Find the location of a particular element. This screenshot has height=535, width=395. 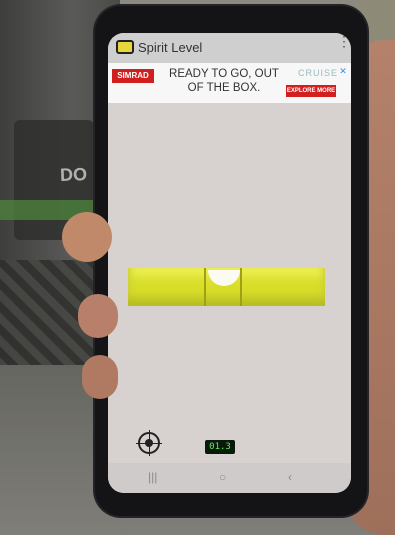

level-marker-right is located at coordinates (241, 287).